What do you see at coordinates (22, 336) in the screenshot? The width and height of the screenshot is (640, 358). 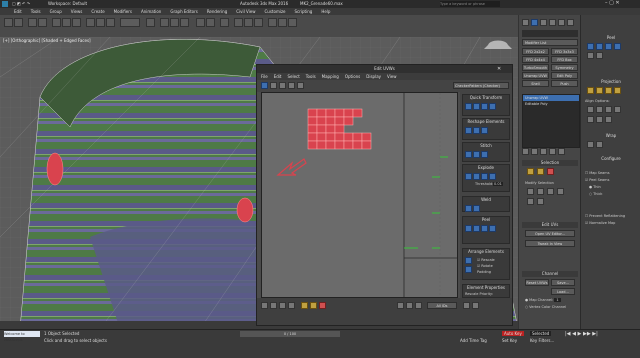 I see `maxscript-listener-field: Welcome to MAXScript.` at bounding box center [22, 336].